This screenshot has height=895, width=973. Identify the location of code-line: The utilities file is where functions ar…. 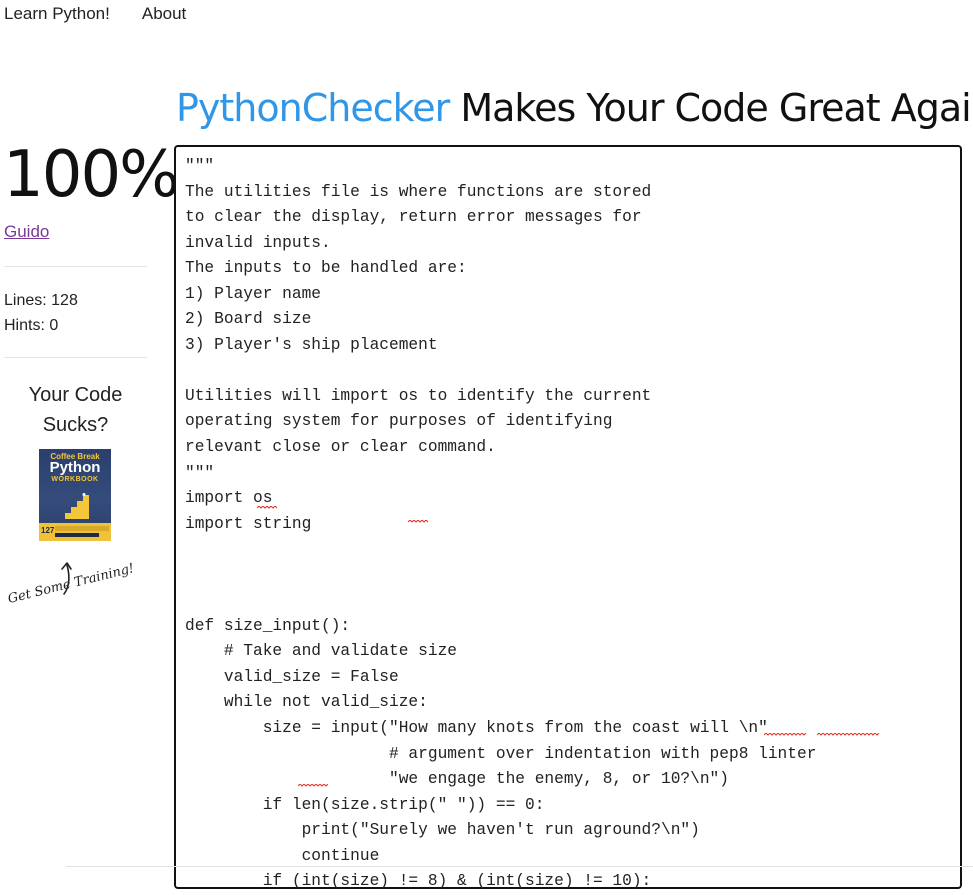
(418, 191).